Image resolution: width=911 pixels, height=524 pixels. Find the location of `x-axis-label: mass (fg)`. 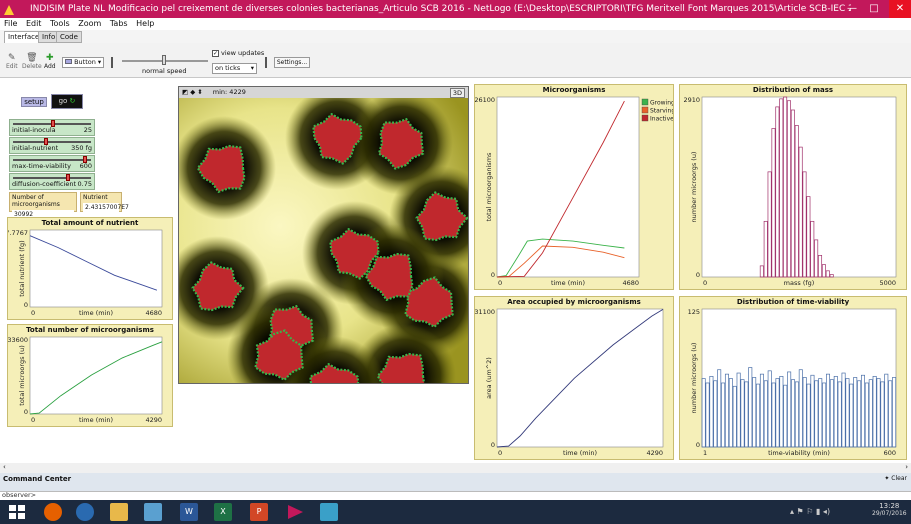

x-axis-label: mass (fg) is located at coordinates (799, 283).